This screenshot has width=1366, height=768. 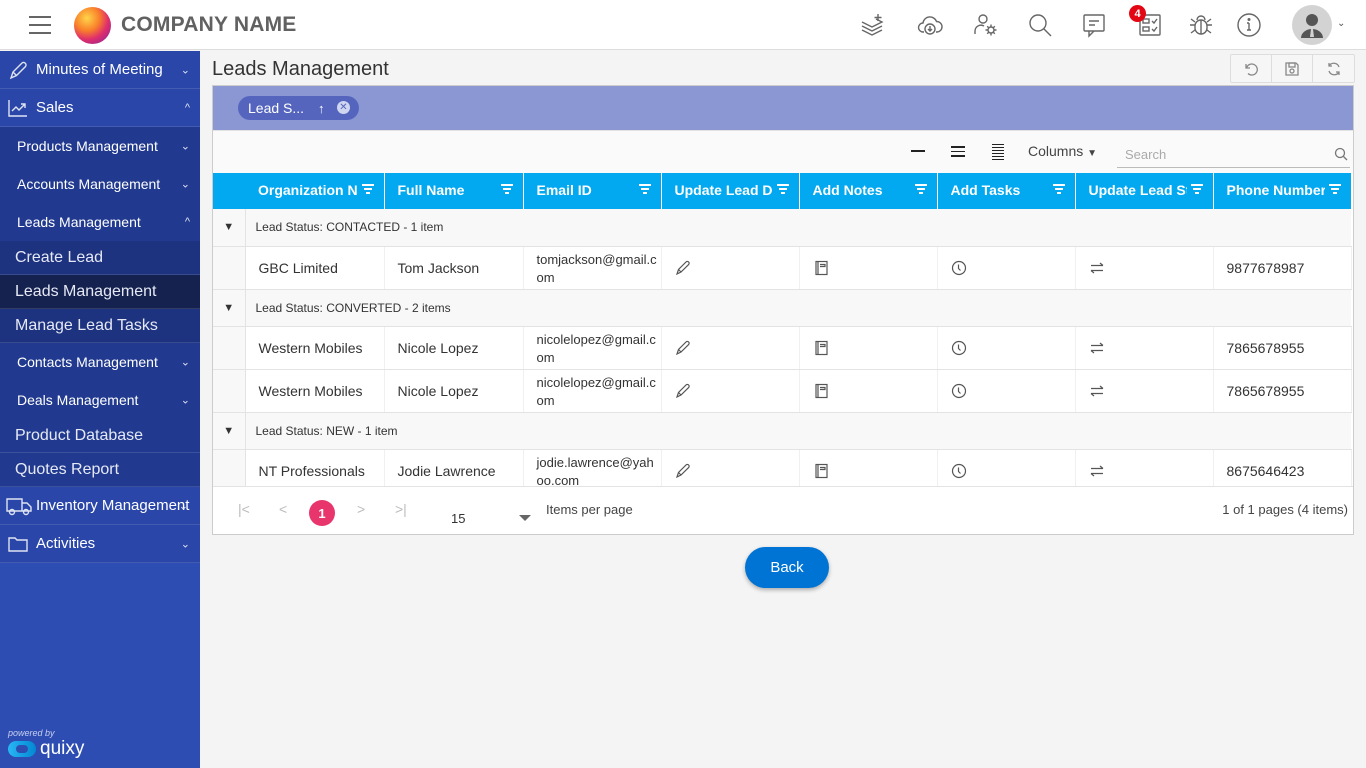 I want to click on group-row: ▼ Lead Status: NEW - 1 item, so click(x=782, y=431).